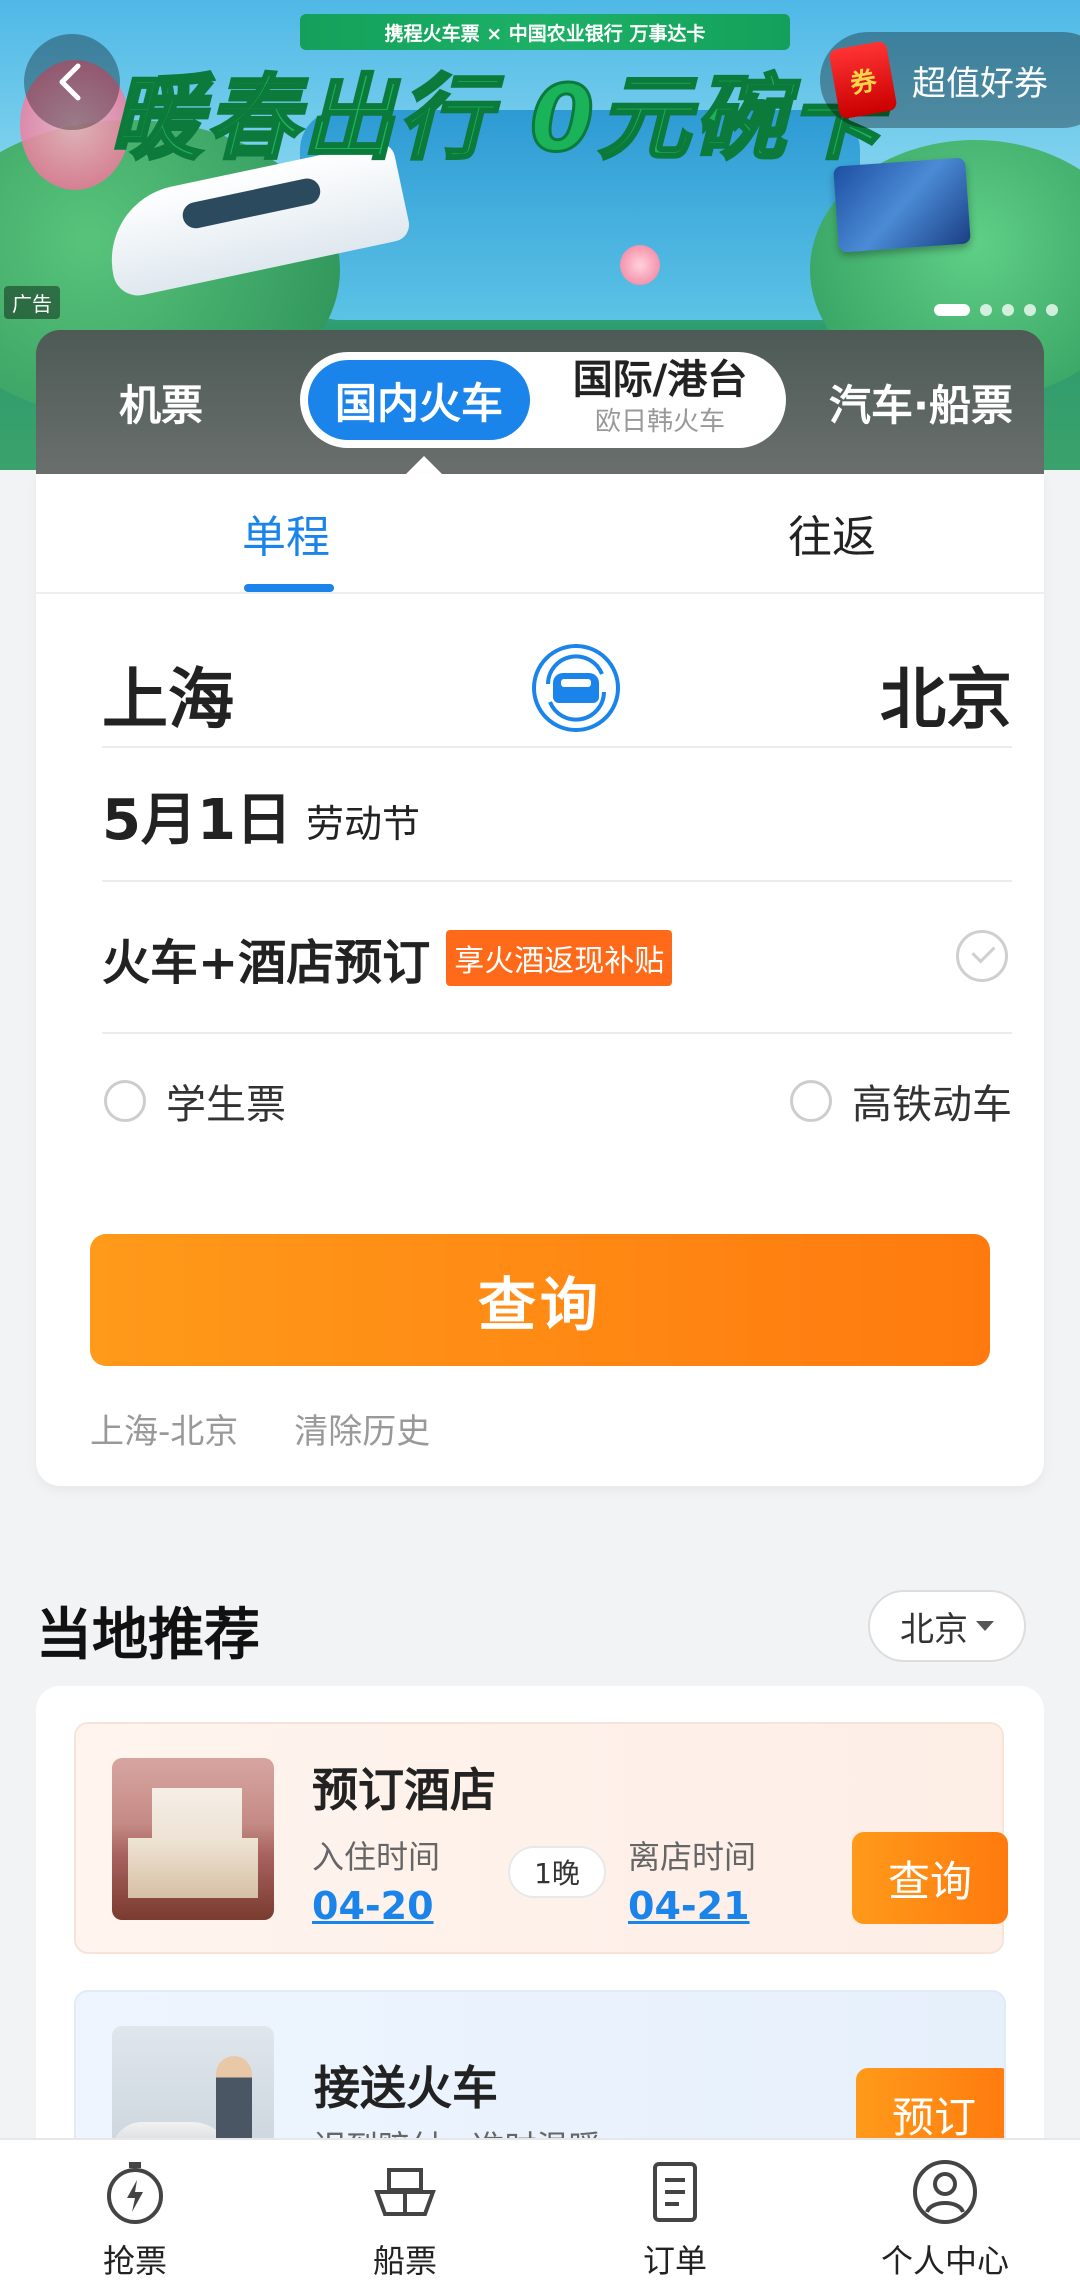 The image size is (1080, 2286). What do you see at coordinates (932, 1105) in the screenshot?
I see `high-speed-label: 高铁动车` at bounding box center [932, 1105].